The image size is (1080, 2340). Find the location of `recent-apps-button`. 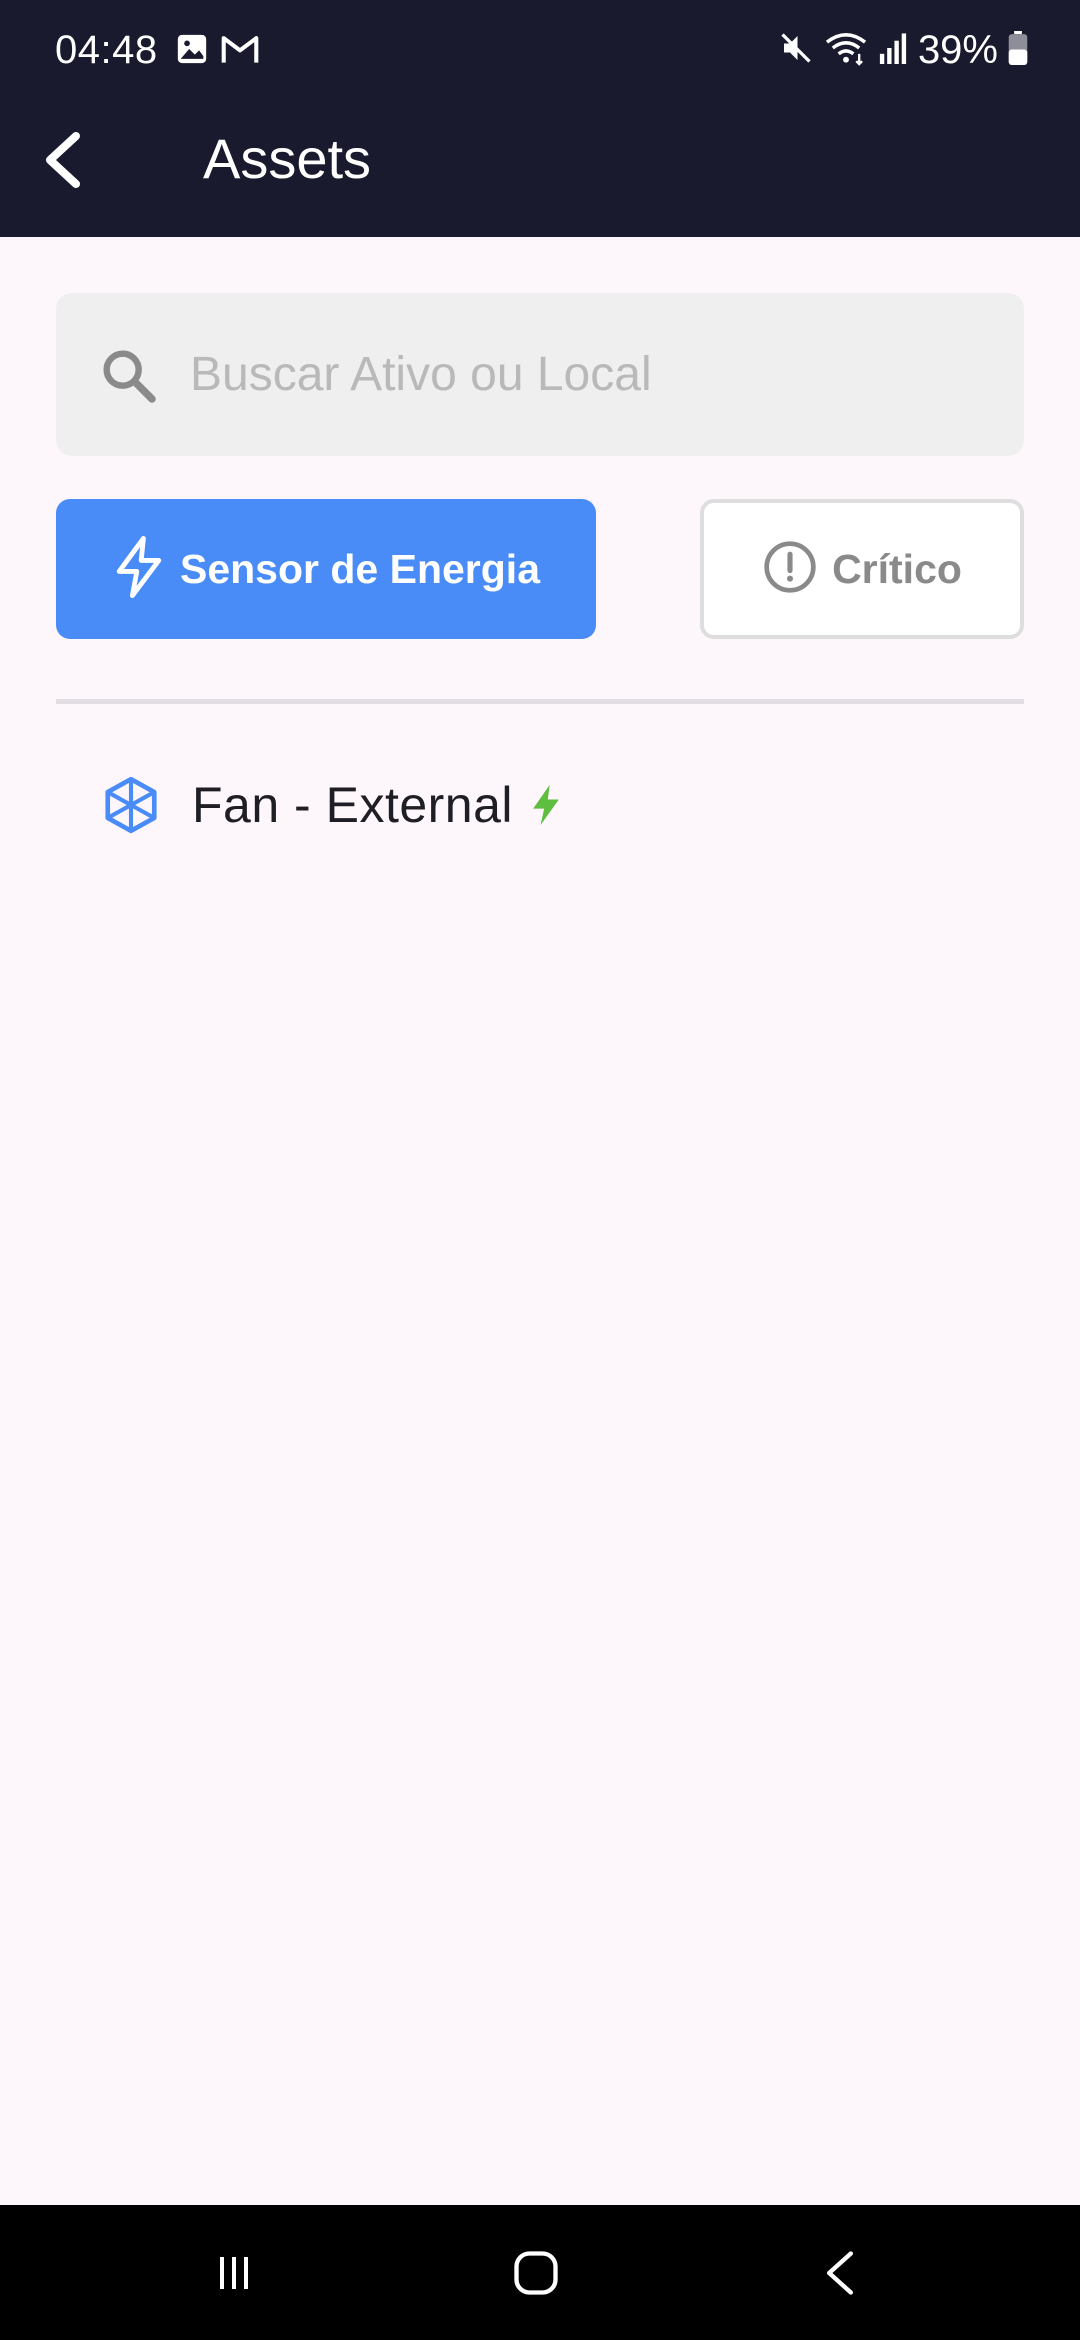

recent-apps-button is located at coordinates (234, 2272).